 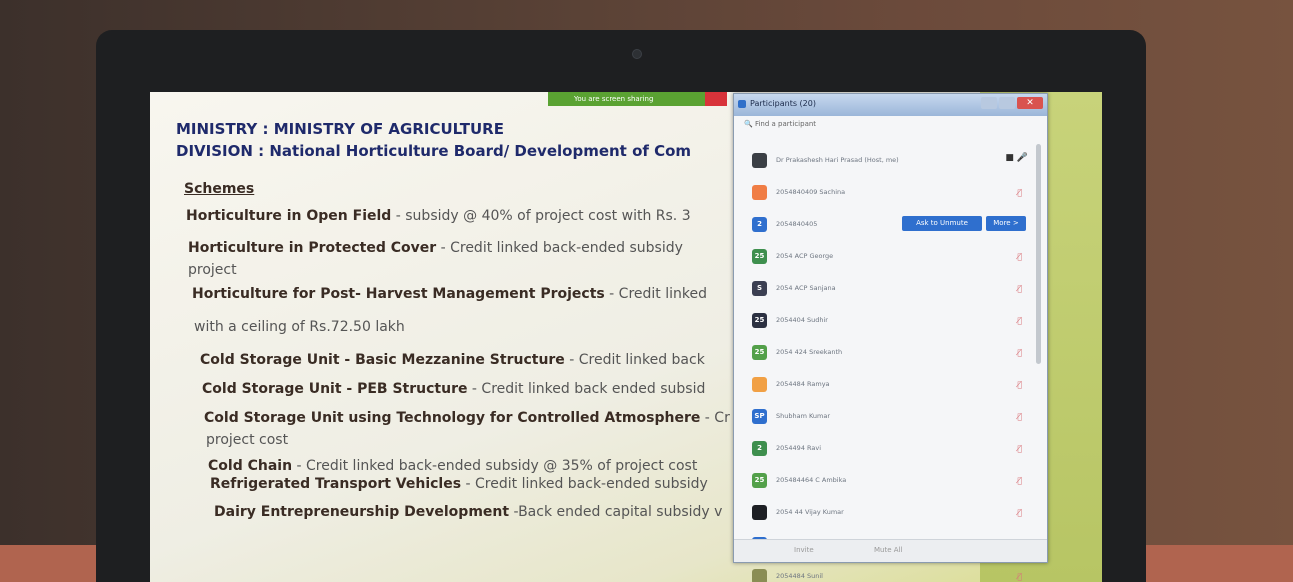 I want to click on participant-row: 25 205484464 C Ambika 🎙̸, so click(x=884, y=480).